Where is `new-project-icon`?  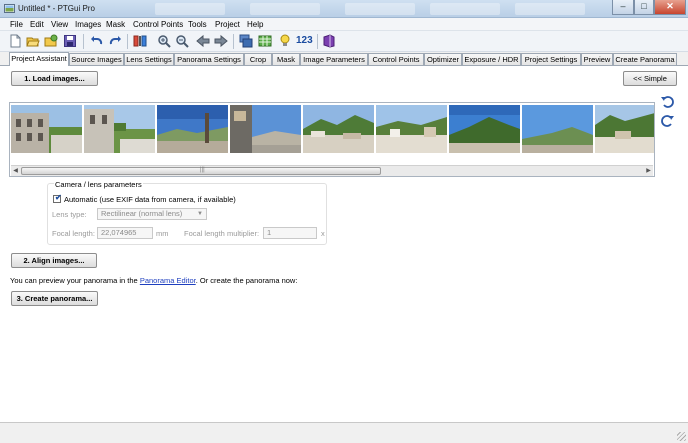
new-project-icon is located at coordinates (15, 41).